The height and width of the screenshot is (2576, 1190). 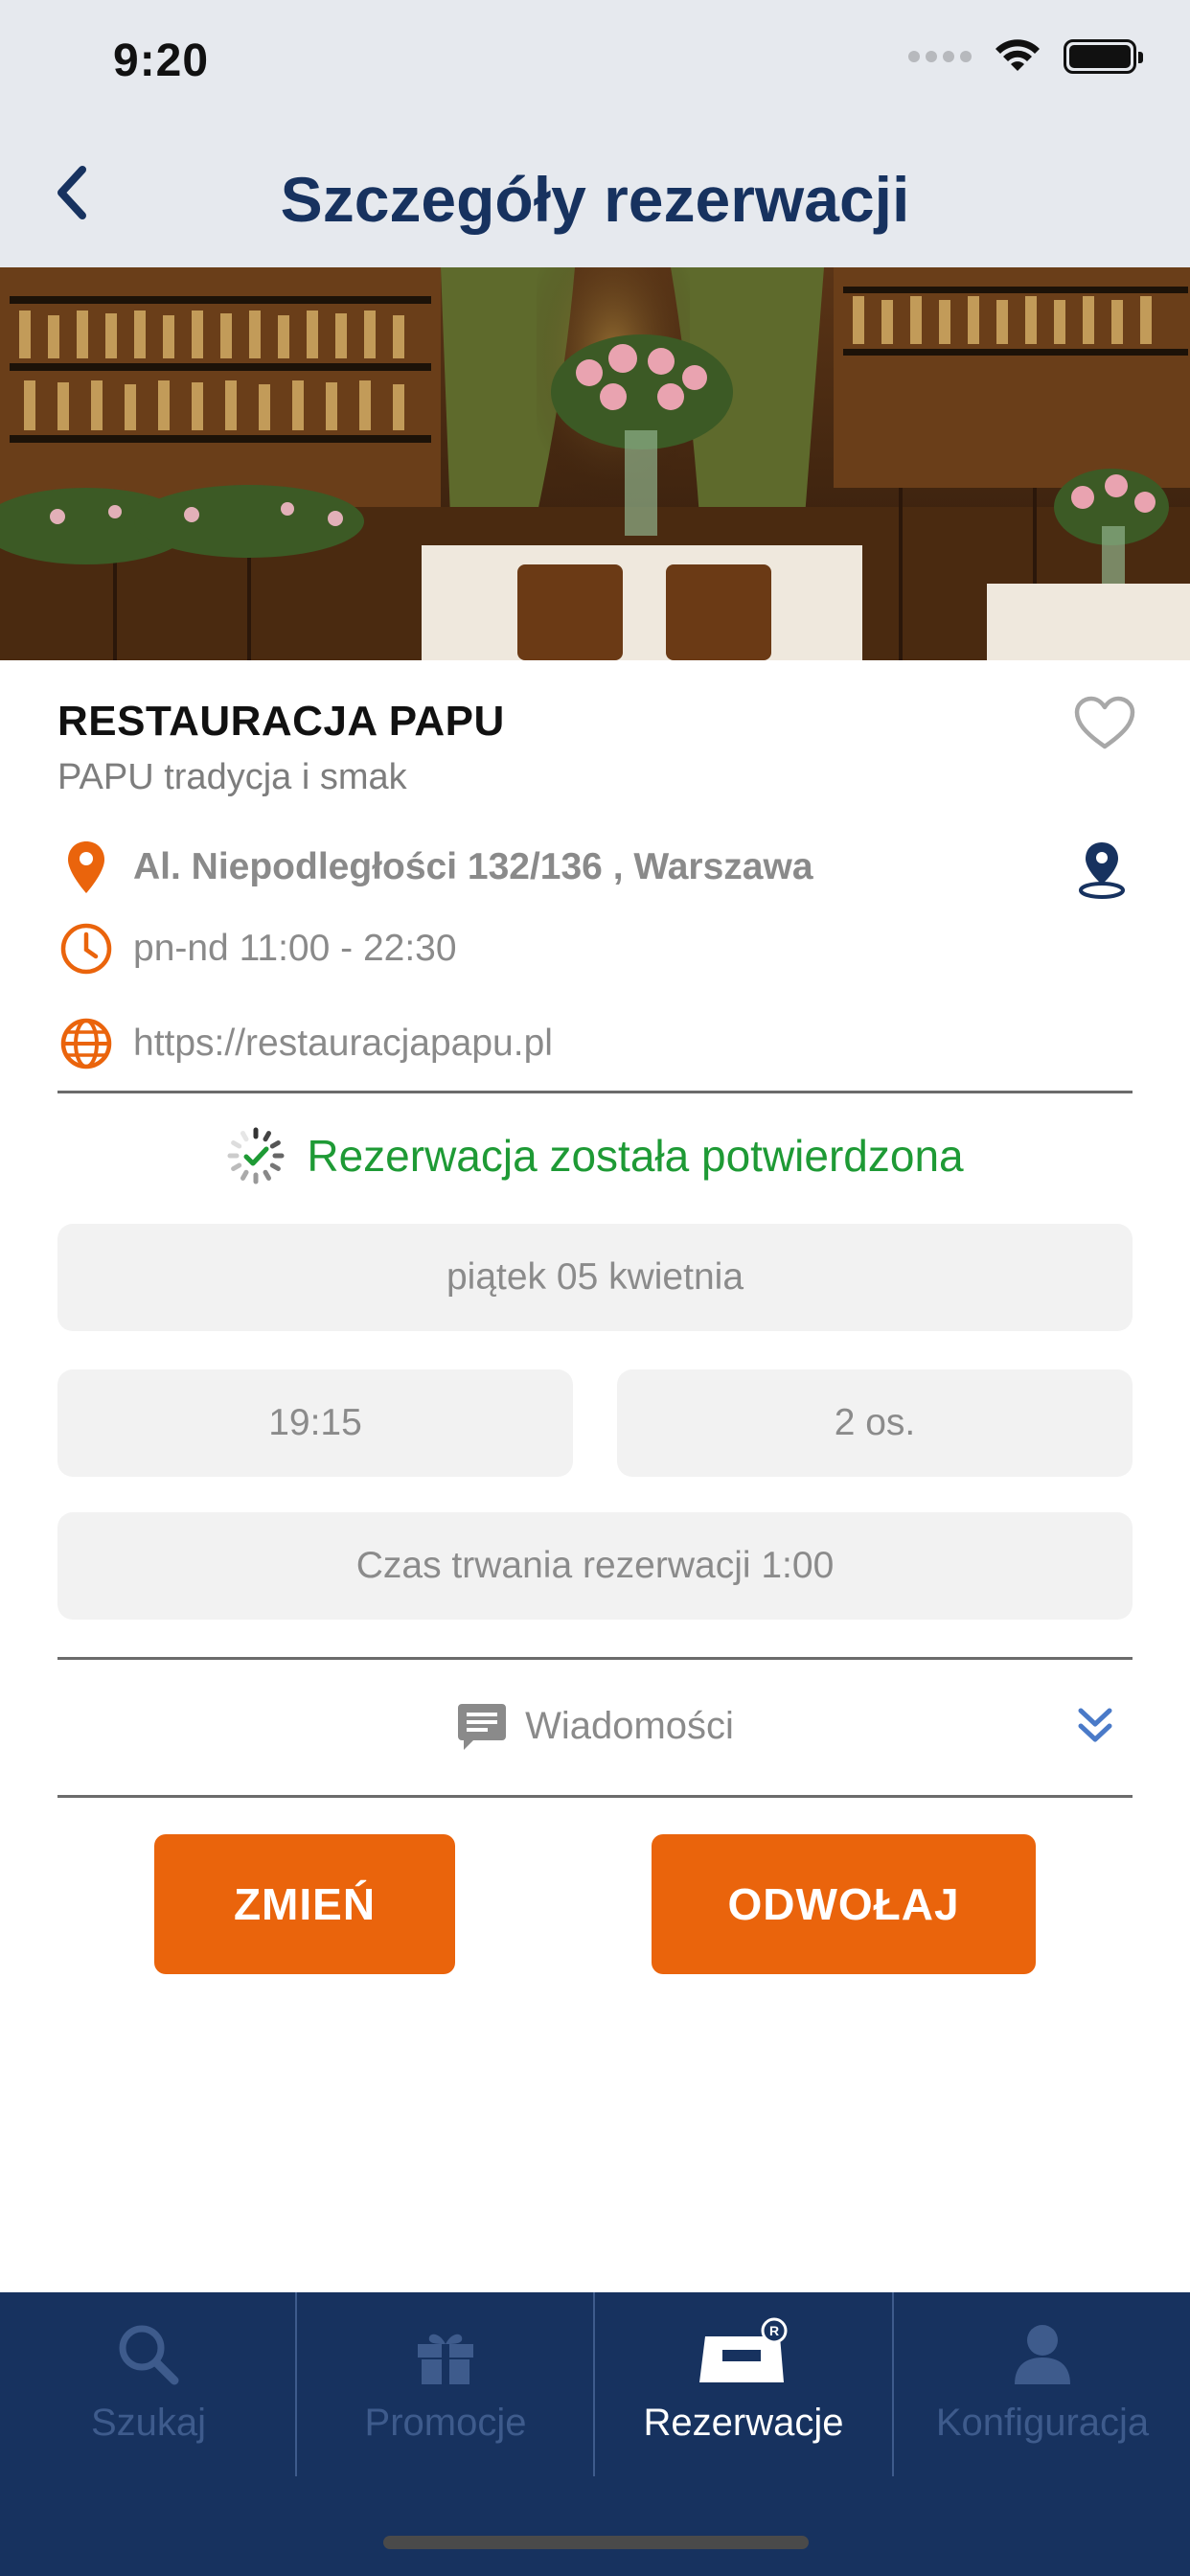 What do you see at coordinates (232, 777) in the screenshot?
I see `restaurant-tagline: PAPU tradycja i smak` at bounding box center [232, 777].